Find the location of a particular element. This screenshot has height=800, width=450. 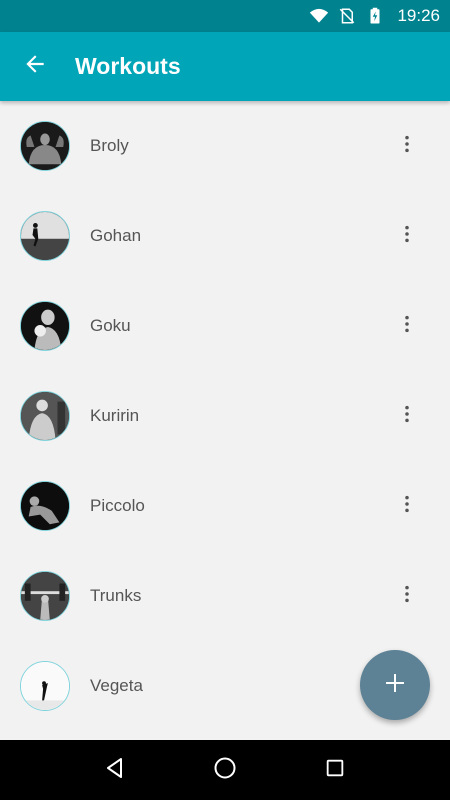

list-item: Trunks is located at coordinates (225, 596).